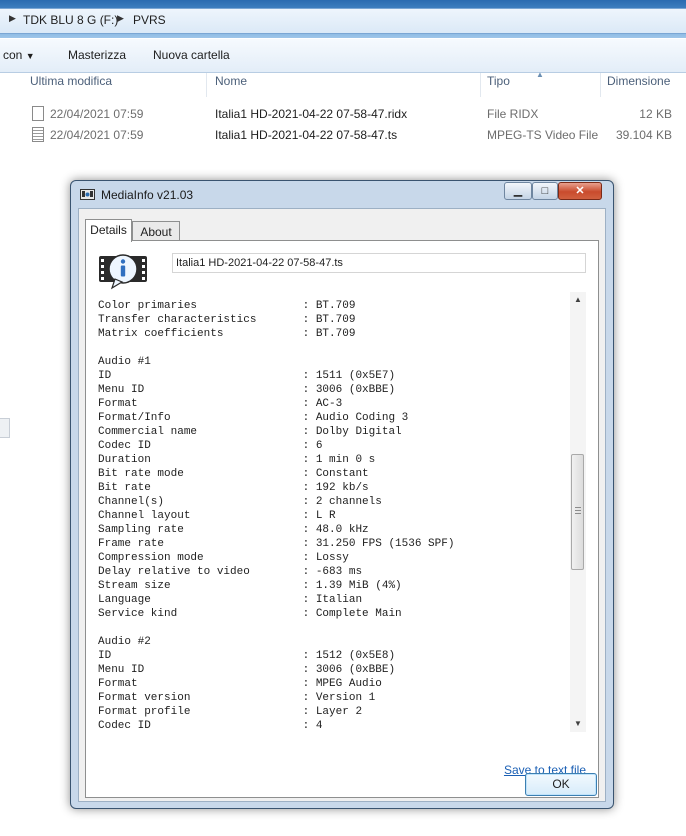  I want to click on share-with-label: con, so click(13, 55).